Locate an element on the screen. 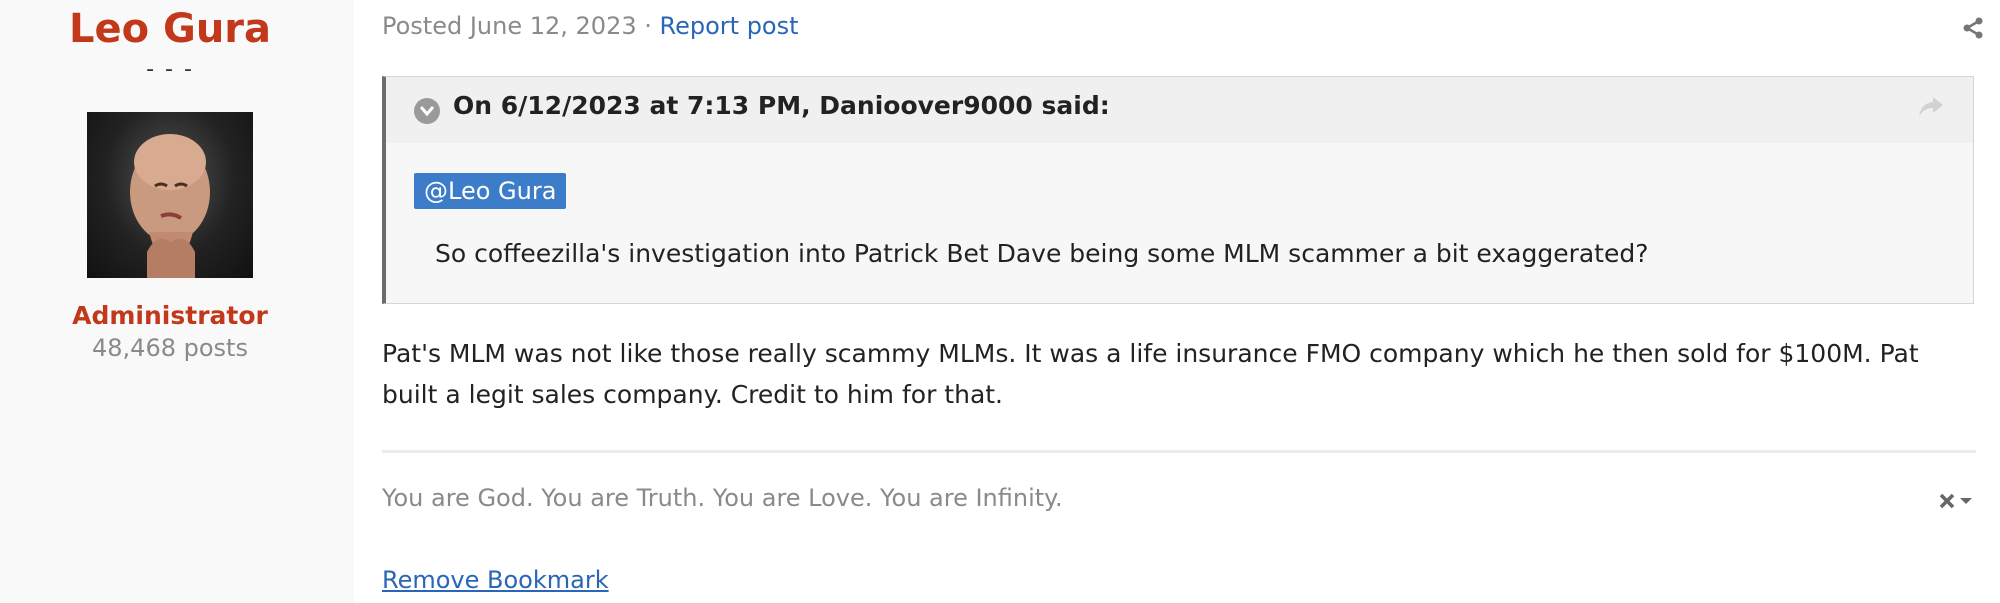 This screenshot has width=2000, height=603. share-icon is located at coordinates (1973, 28).